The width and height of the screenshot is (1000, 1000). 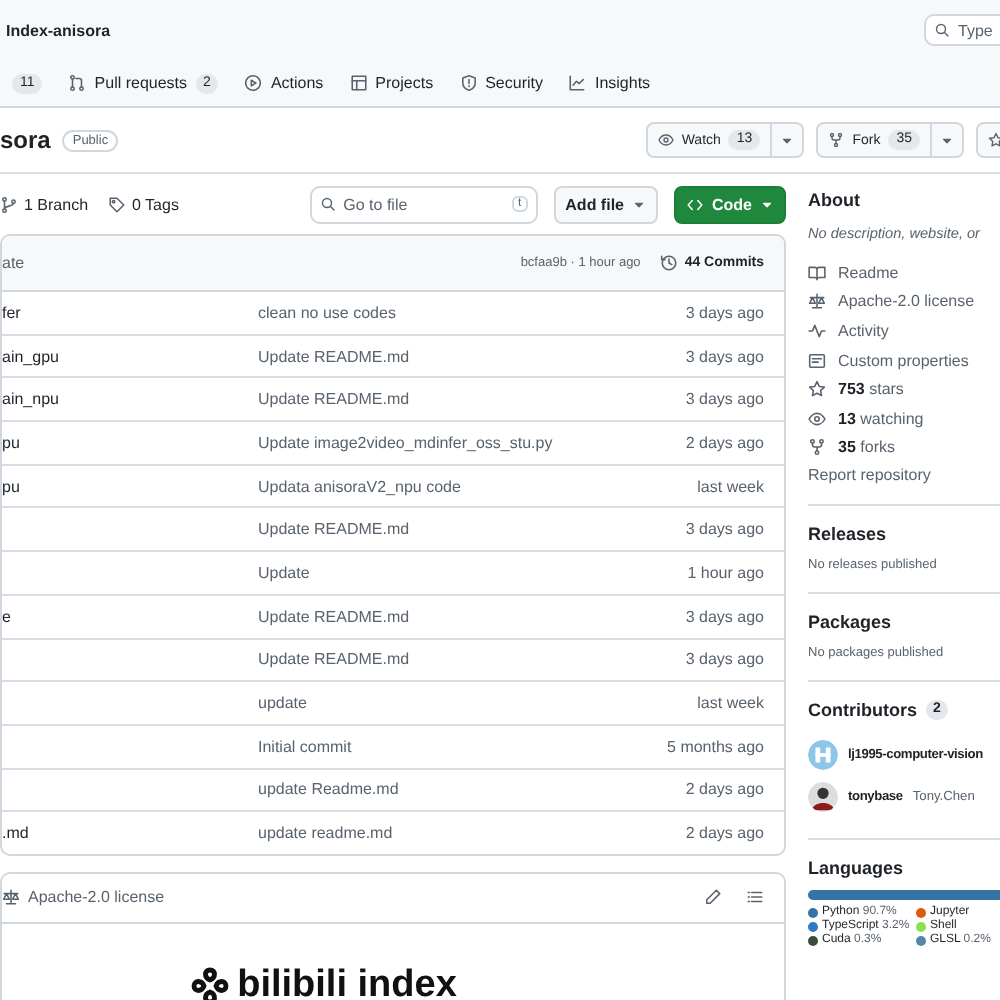 I want to click on section-title: Contributors, so click(x=862, y=710).